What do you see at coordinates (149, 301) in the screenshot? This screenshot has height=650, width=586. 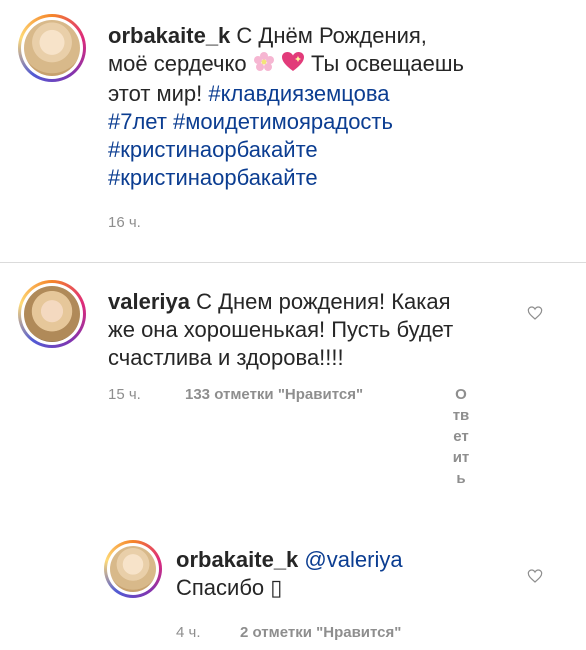 I see `username: valeriya` at bounding box center [149, 301].